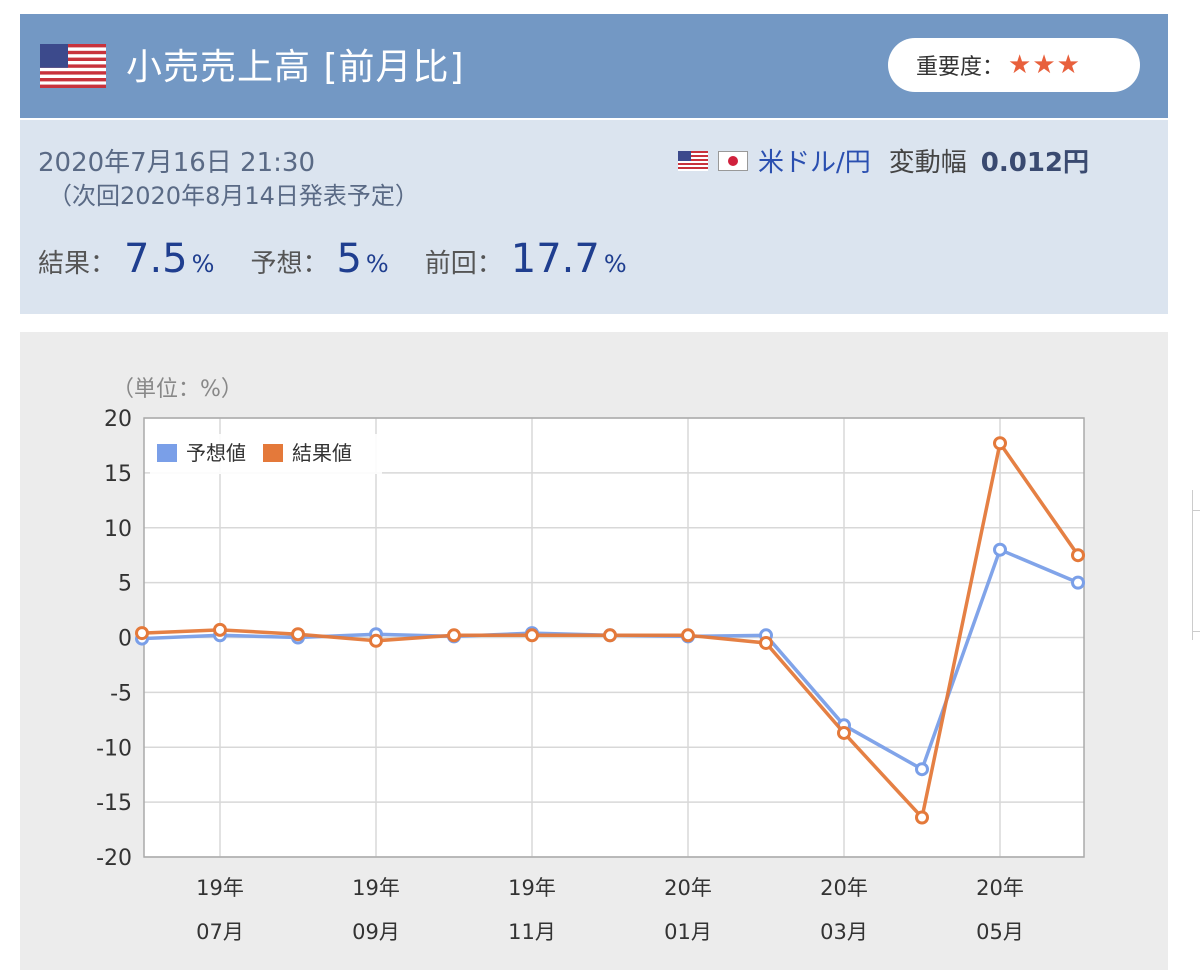  What do you see at coordinates (594, 66) in the screenshot?
I see `indicator-header: 小売売上高 [前月比] 重要度： ★★★` at bounding box center [594, 66].